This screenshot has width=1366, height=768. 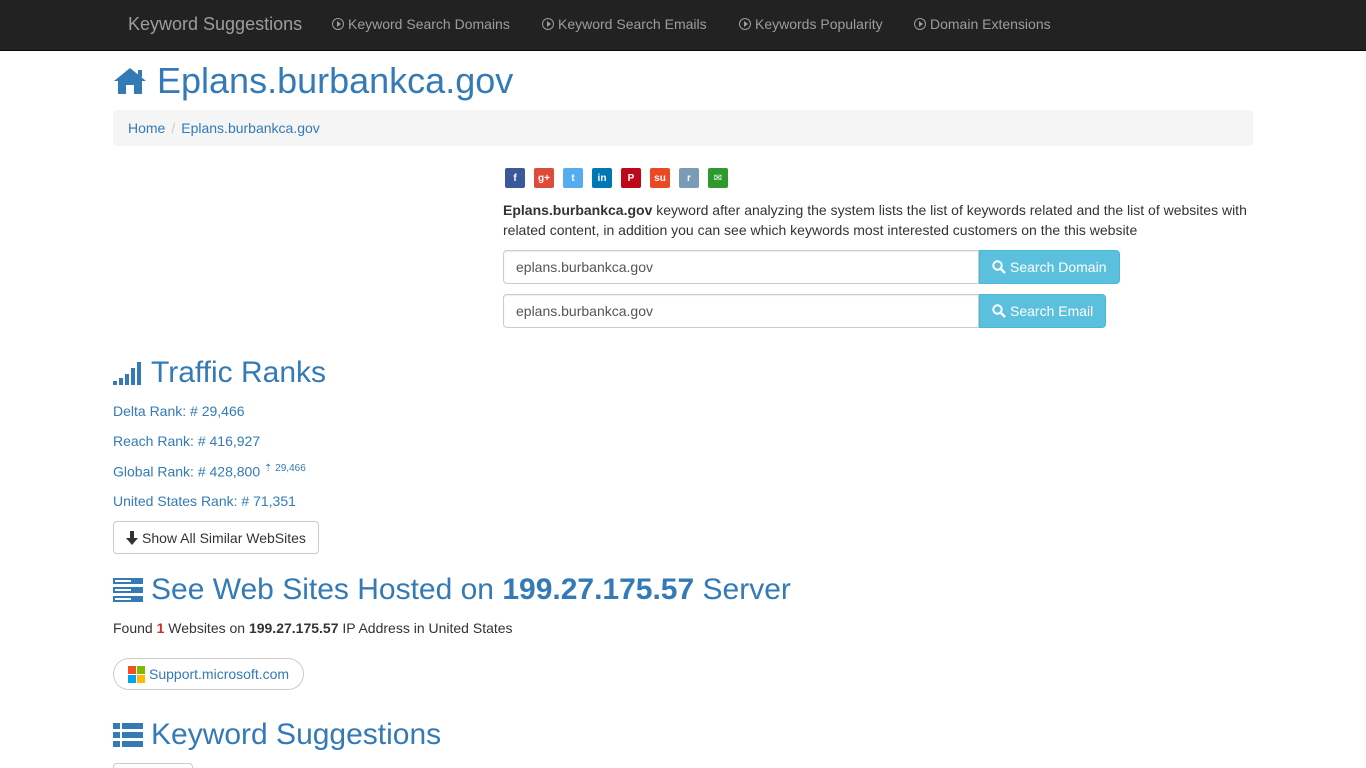 What do you see at coordinates (624, 24) in the screenshot?
I see `nav-keyword-search-emails: Keyword Search Emails` at bounding box center [624, 24].